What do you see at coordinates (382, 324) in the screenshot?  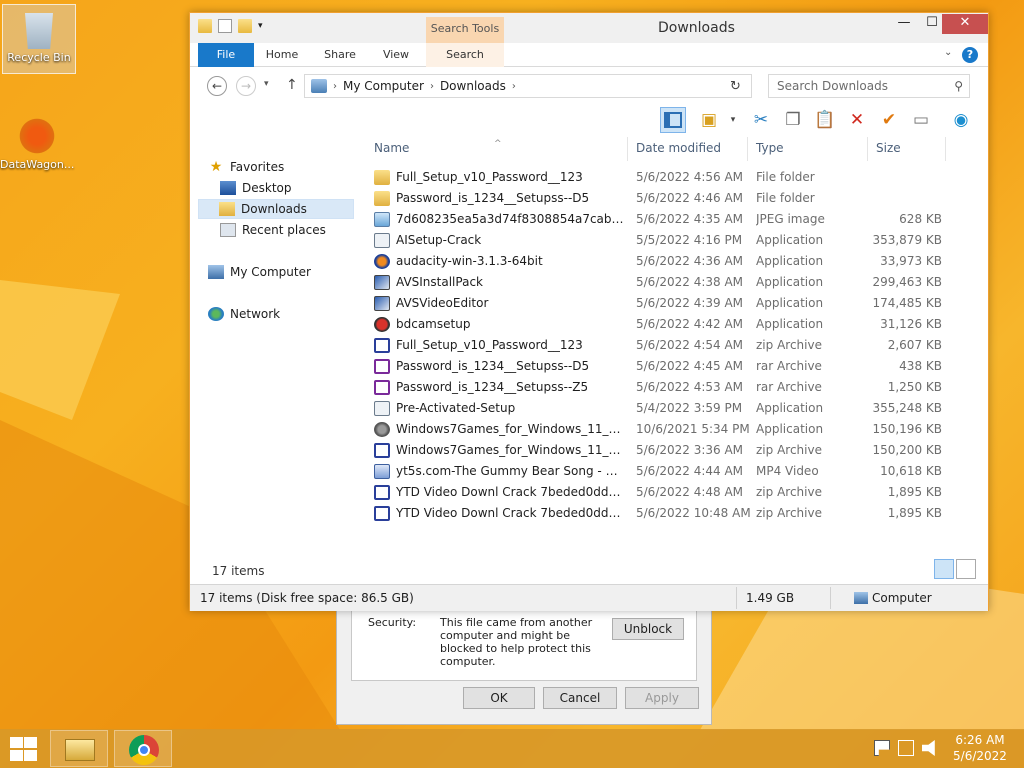 I see `bdc-file-icon` at bounding box center [382, 324].